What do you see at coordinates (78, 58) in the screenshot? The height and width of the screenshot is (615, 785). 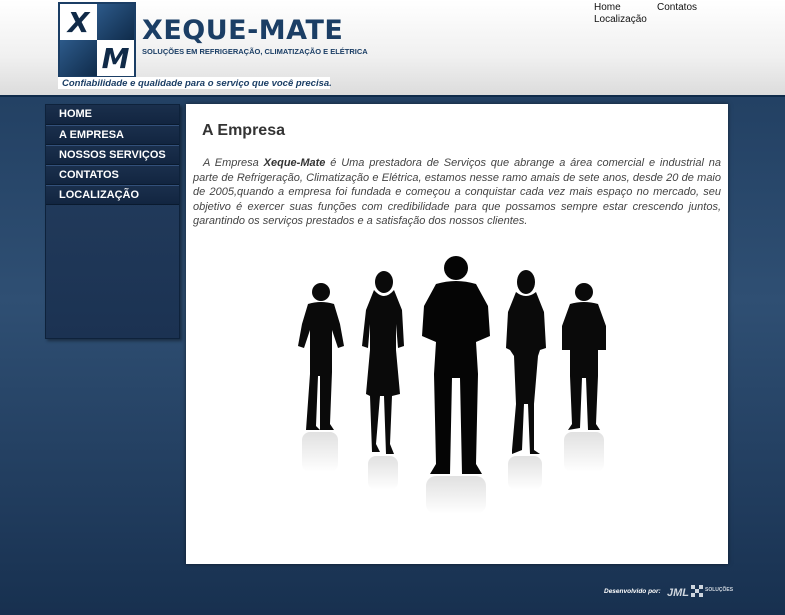 I see `logo-cell-dark-bottom` at bounding box center [78, 58].